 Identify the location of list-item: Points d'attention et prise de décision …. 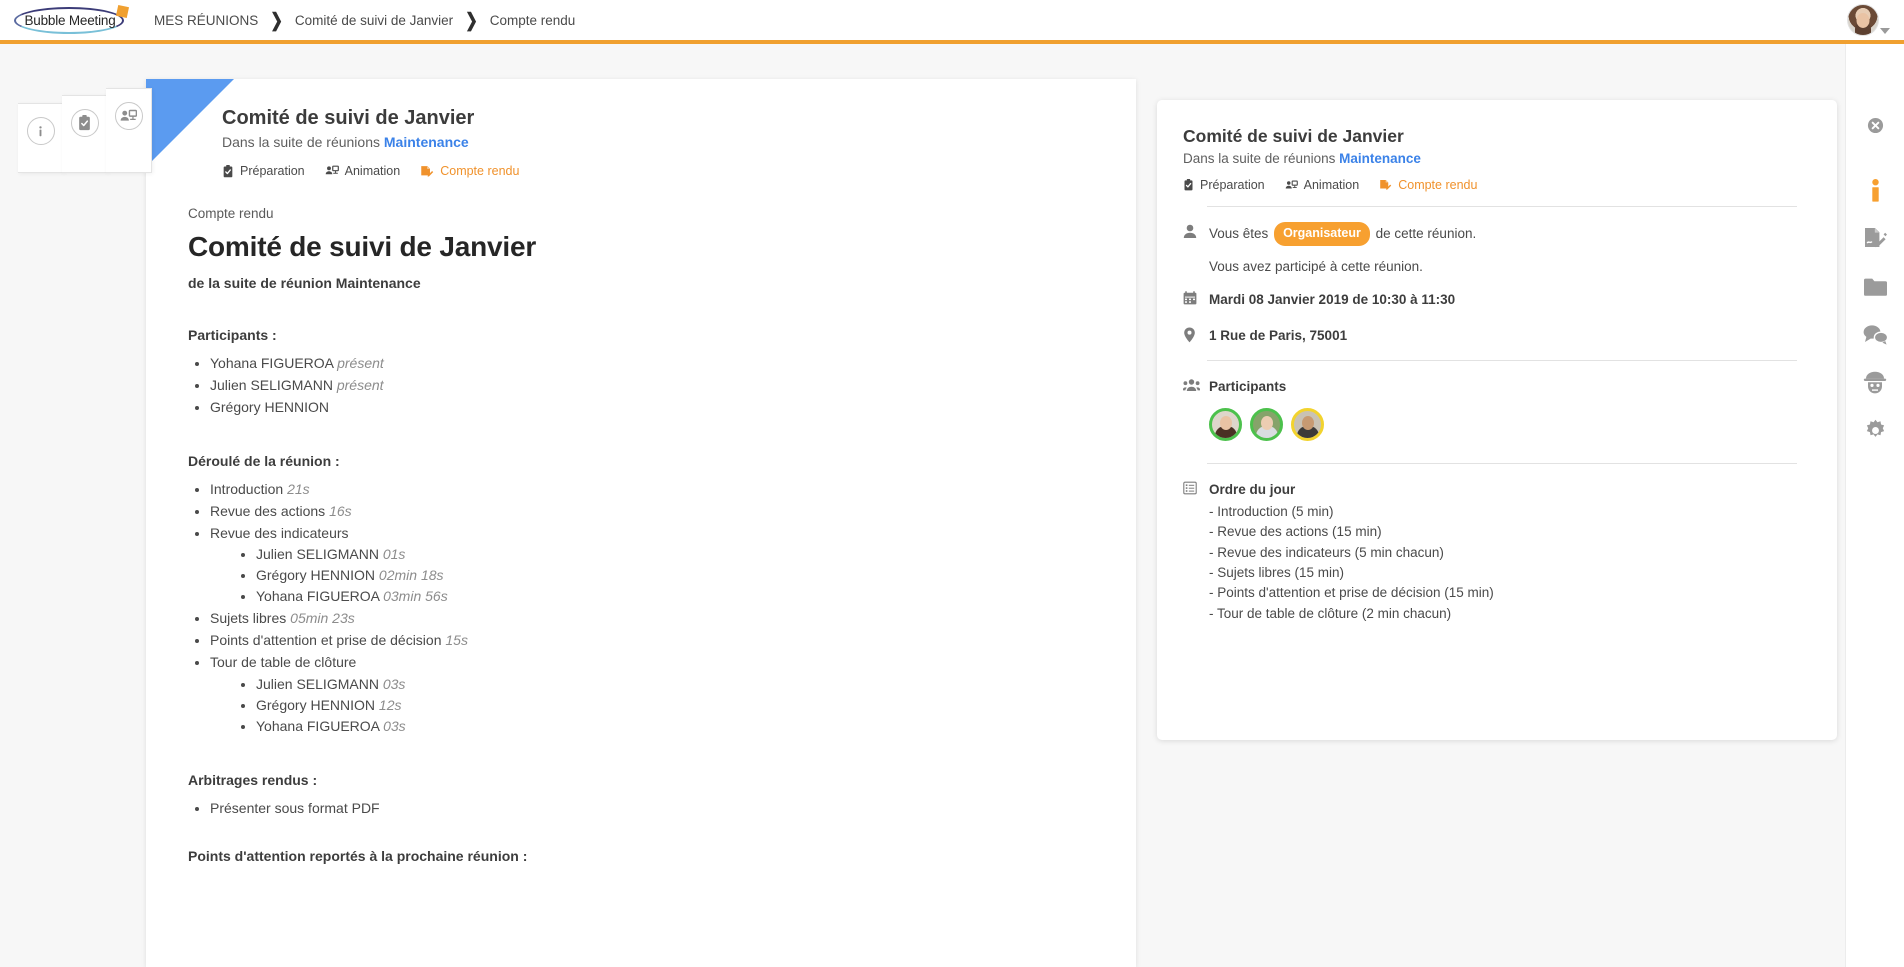
(647, 641).